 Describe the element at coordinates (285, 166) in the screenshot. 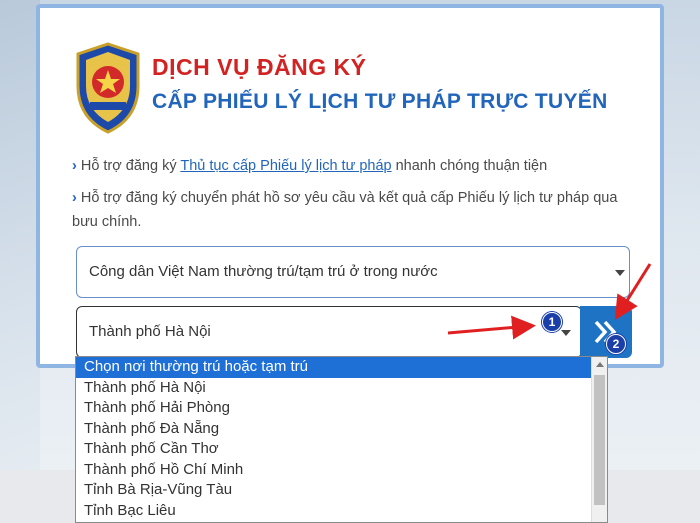

I see `procedure-link: Thủ tục cấp Phiếu lý lịch tư pháp` at that location.